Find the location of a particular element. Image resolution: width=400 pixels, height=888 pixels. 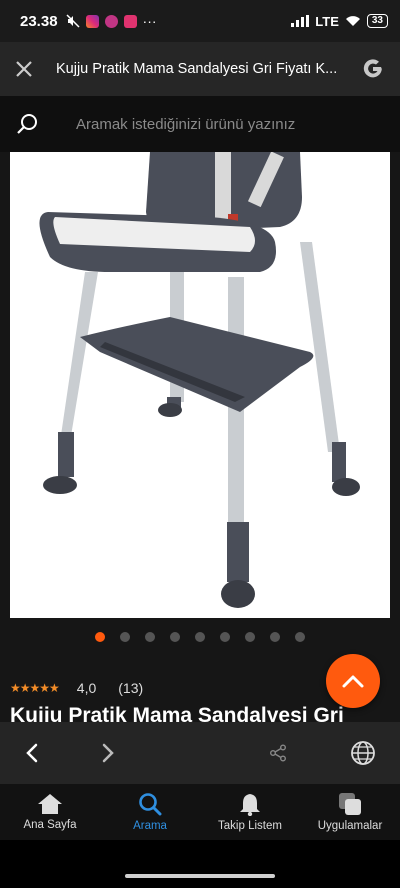

instagram-icon is located at coordinates (92, 21).